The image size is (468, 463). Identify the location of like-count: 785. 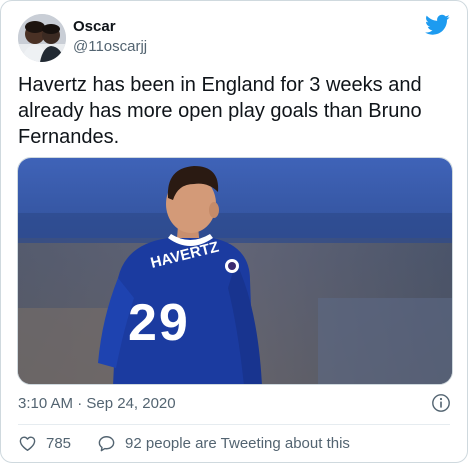
(59, 443).